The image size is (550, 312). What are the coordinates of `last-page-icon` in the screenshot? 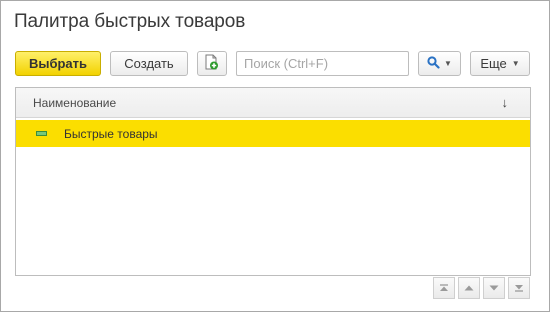 It's located at (519, 288).